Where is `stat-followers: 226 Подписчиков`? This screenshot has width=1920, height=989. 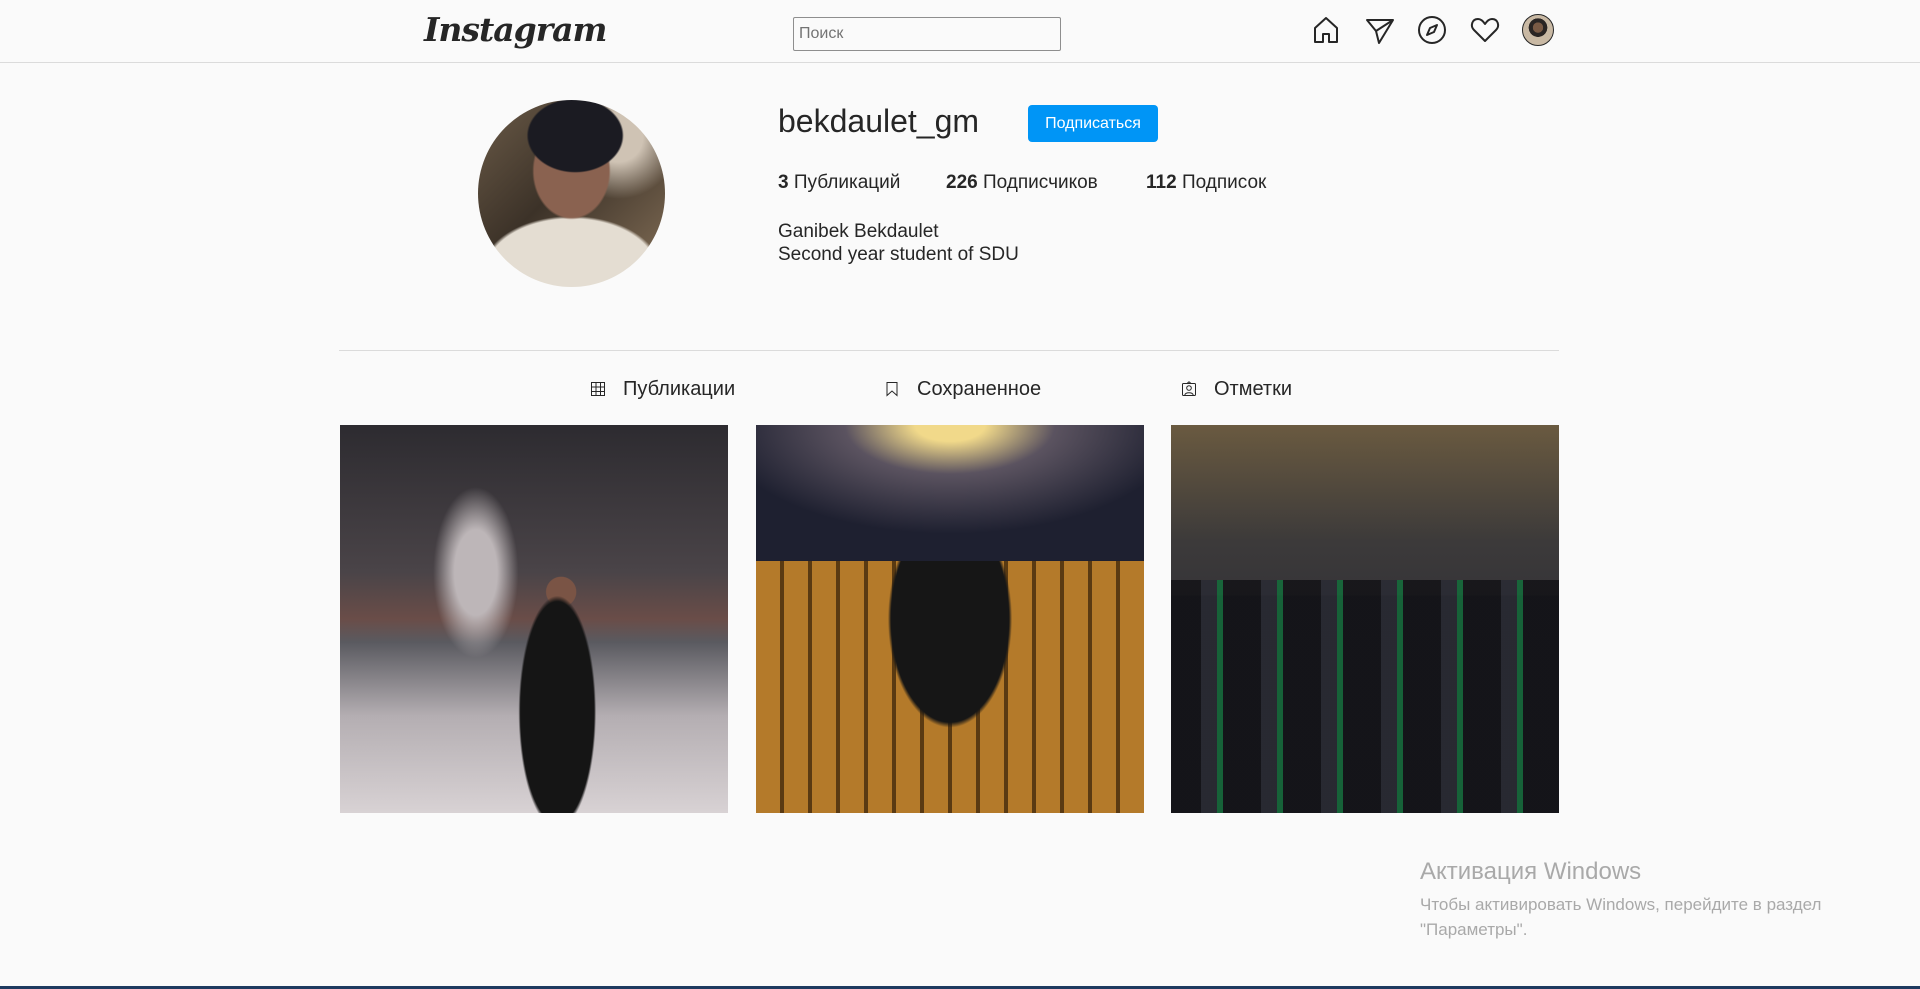
stat-followers: 226 Подписчиков is located at coordinates (1022, 183).